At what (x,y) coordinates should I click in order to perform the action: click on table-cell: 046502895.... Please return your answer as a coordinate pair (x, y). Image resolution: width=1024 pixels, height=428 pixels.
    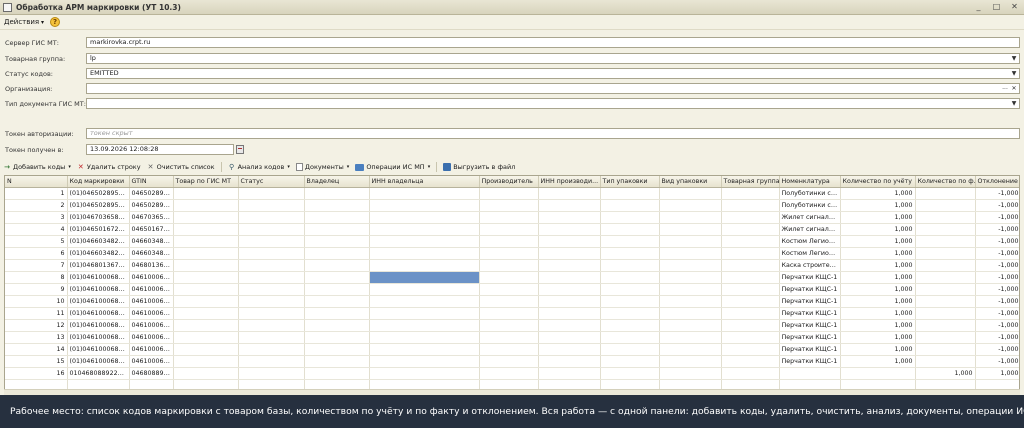
    Looking at the image, I should click on (151, 205).